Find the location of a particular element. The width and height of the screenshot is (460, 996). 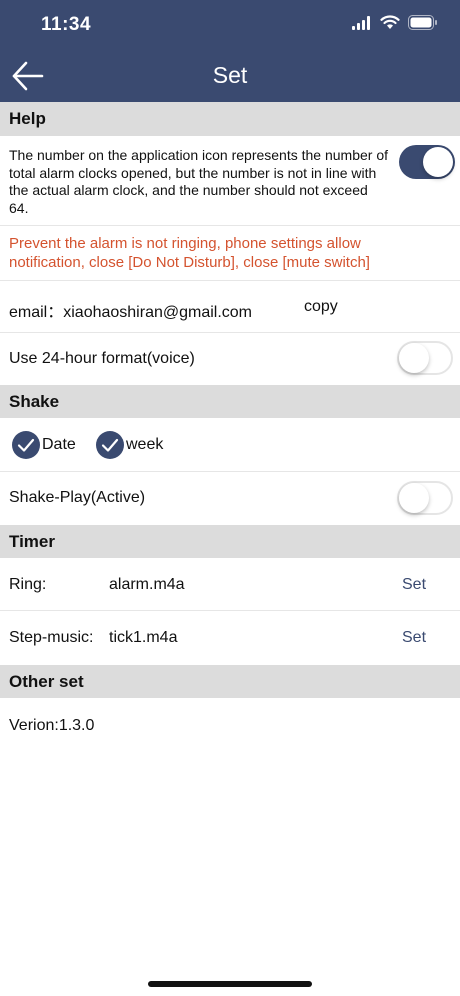

email-label: email：xiaohaoshiran@gmail.com is located at coordinates (131, 312).